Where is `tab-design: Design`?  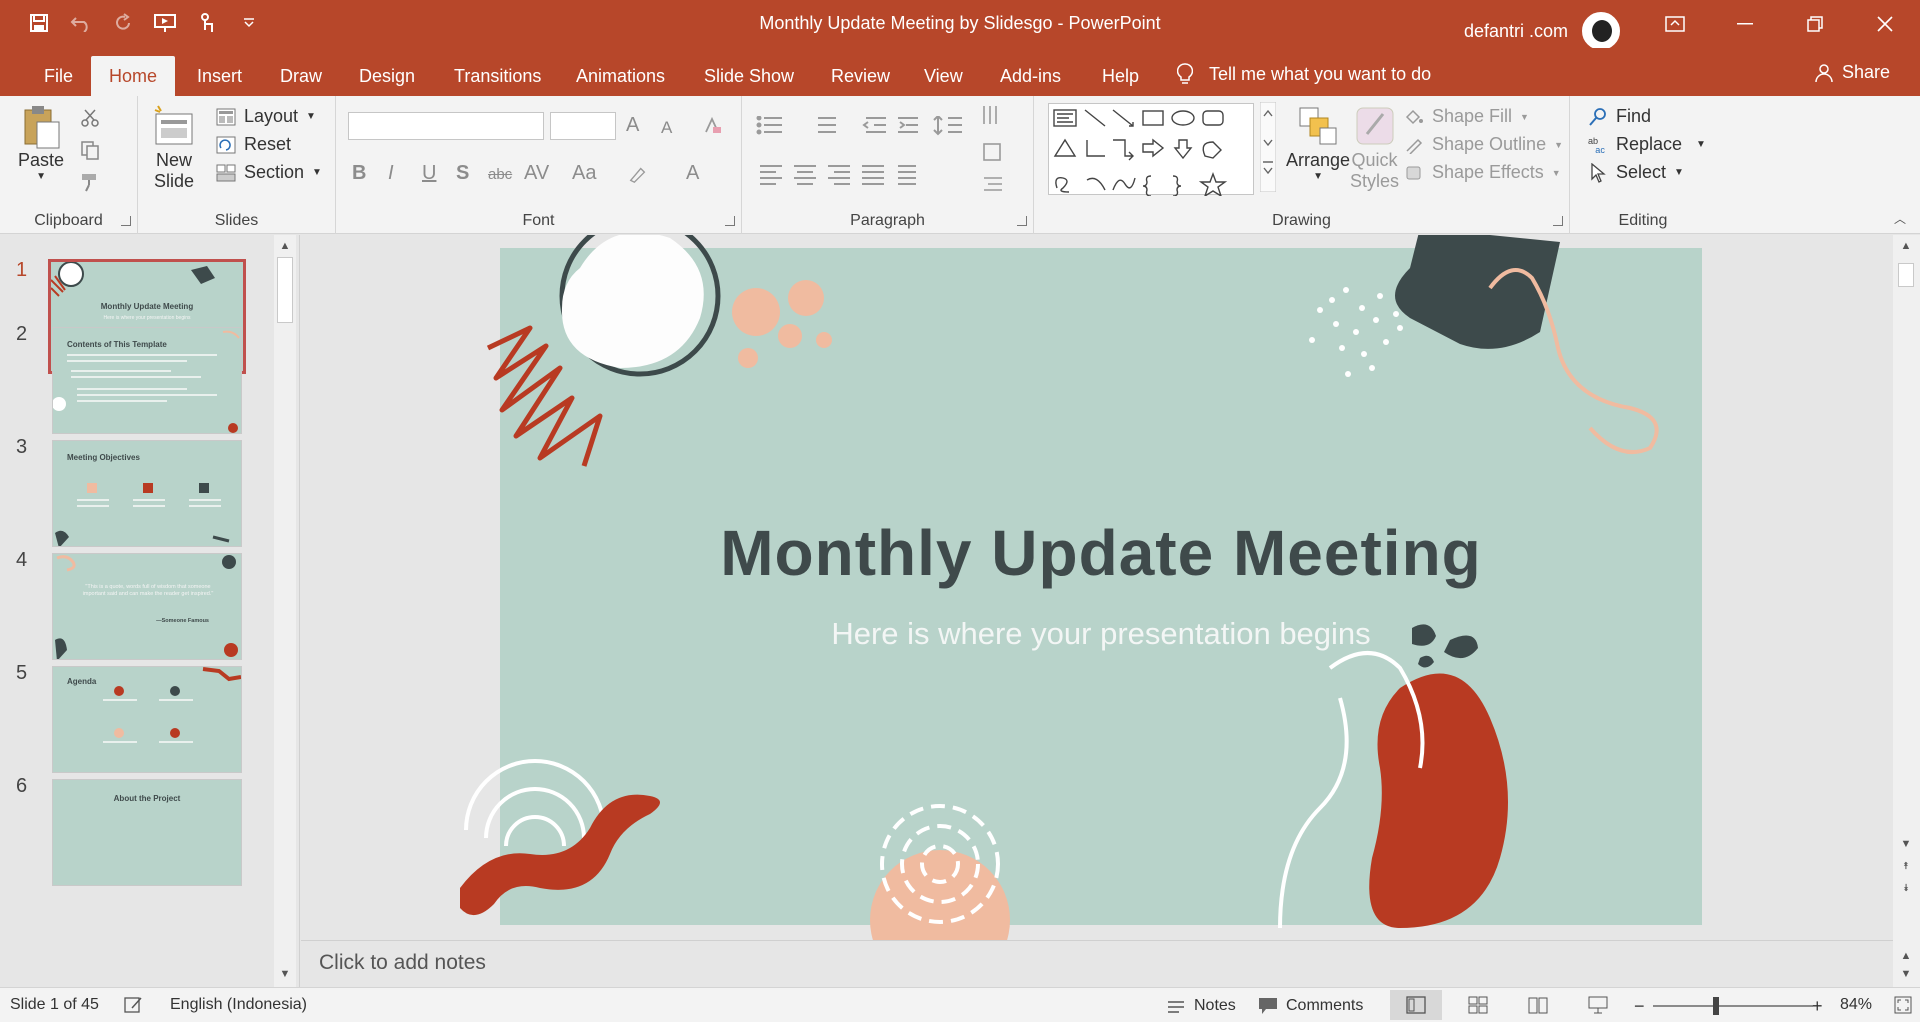 tab-design: Design is located at coordinates (387, 76).